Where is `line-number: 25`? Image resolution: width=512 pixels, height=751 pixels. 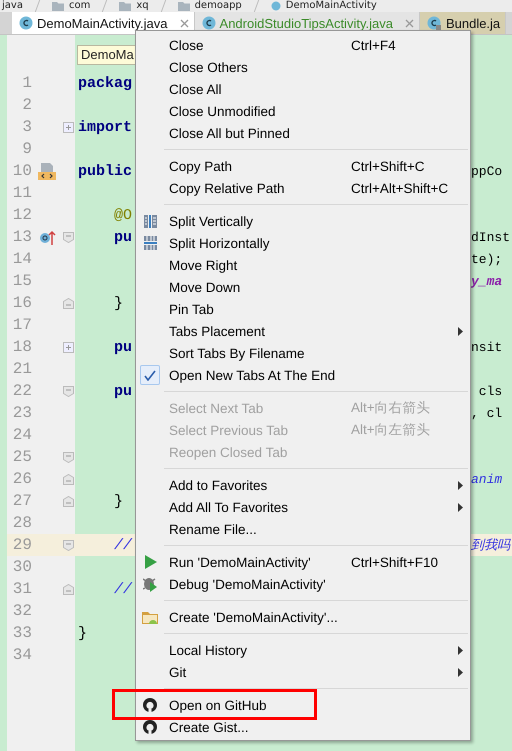
line-number: 25 is located at coordinates (22, 457).